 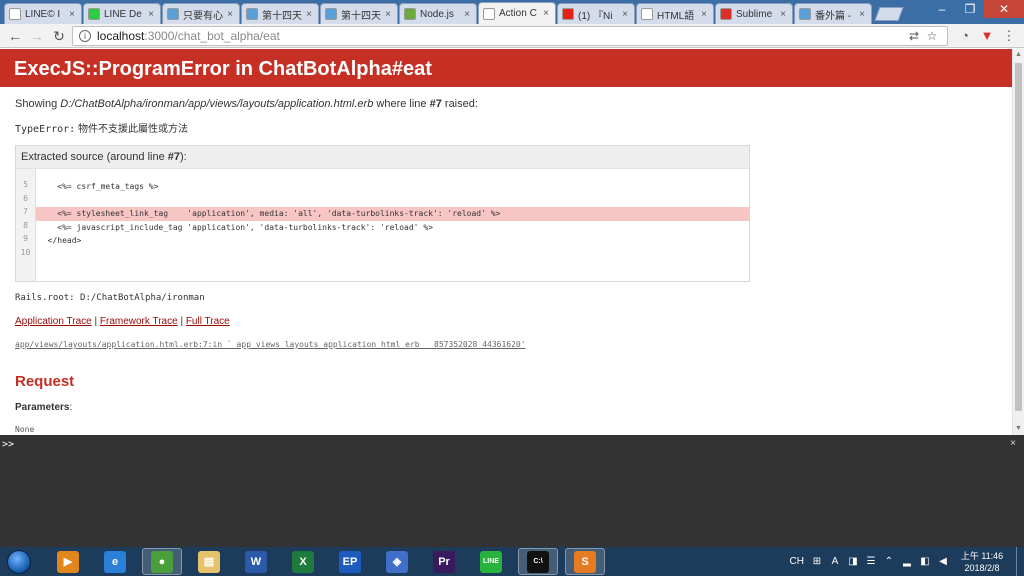 I want to click on network-icon: ▂, so click(x=907, y=562).